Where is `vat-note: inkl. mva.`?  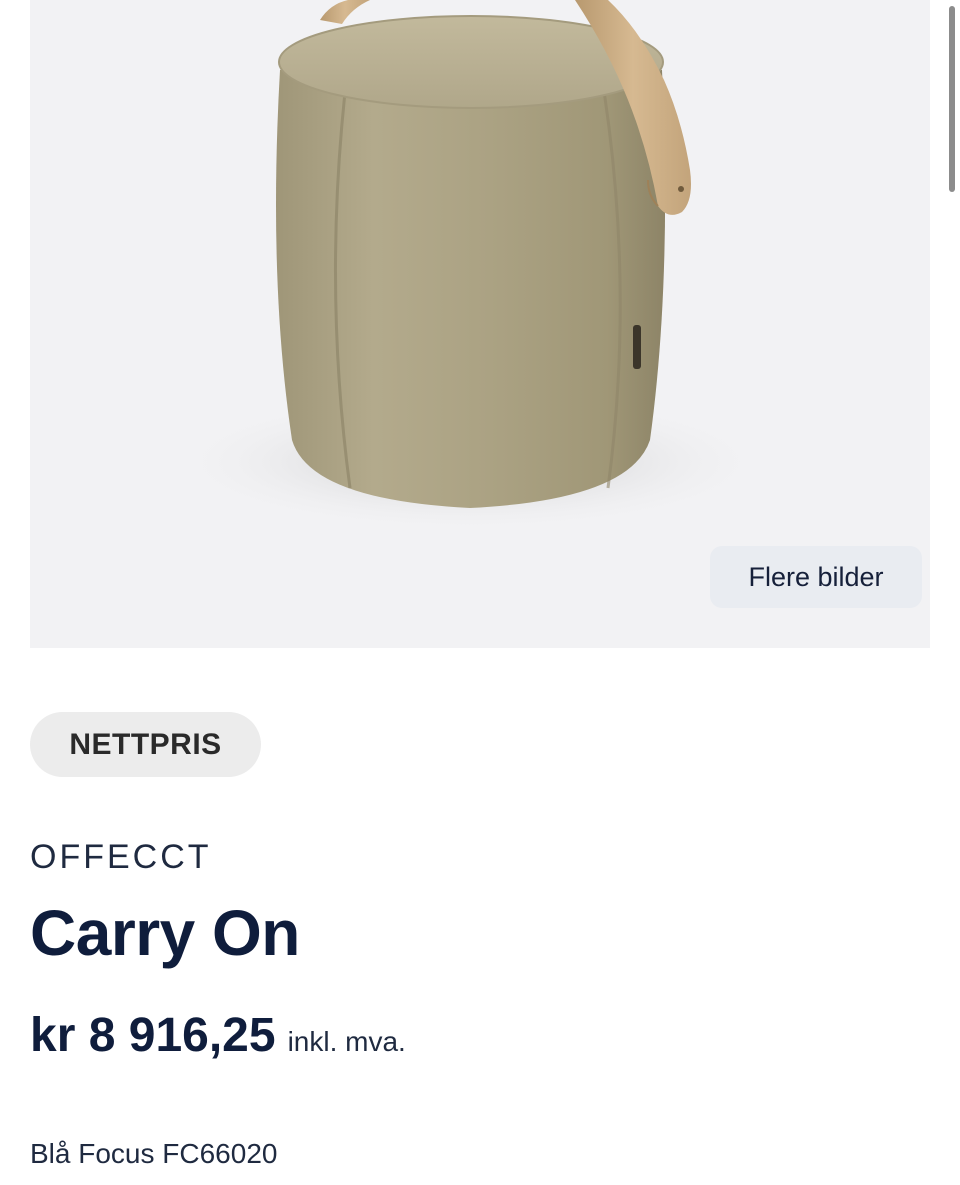
vat-note: inkl. mva. is located at coordinates (346, 1041).